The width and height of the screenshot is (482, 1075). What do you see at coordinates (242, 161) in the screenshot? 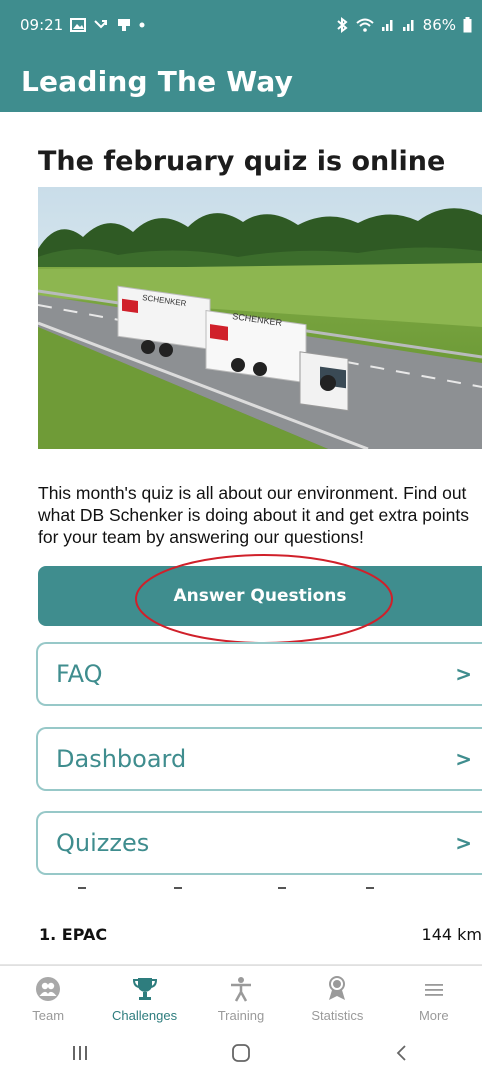
I see `post-title: The february quiz is online` at bounding box center [242, 161].